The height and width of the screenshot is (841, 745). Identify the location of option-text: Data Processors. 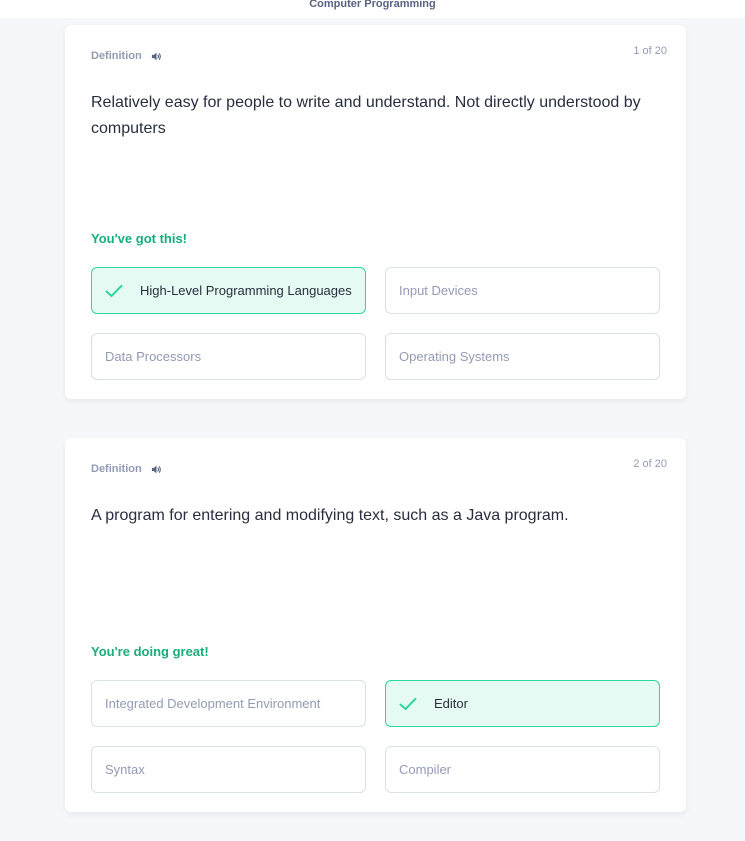
(153, 356).